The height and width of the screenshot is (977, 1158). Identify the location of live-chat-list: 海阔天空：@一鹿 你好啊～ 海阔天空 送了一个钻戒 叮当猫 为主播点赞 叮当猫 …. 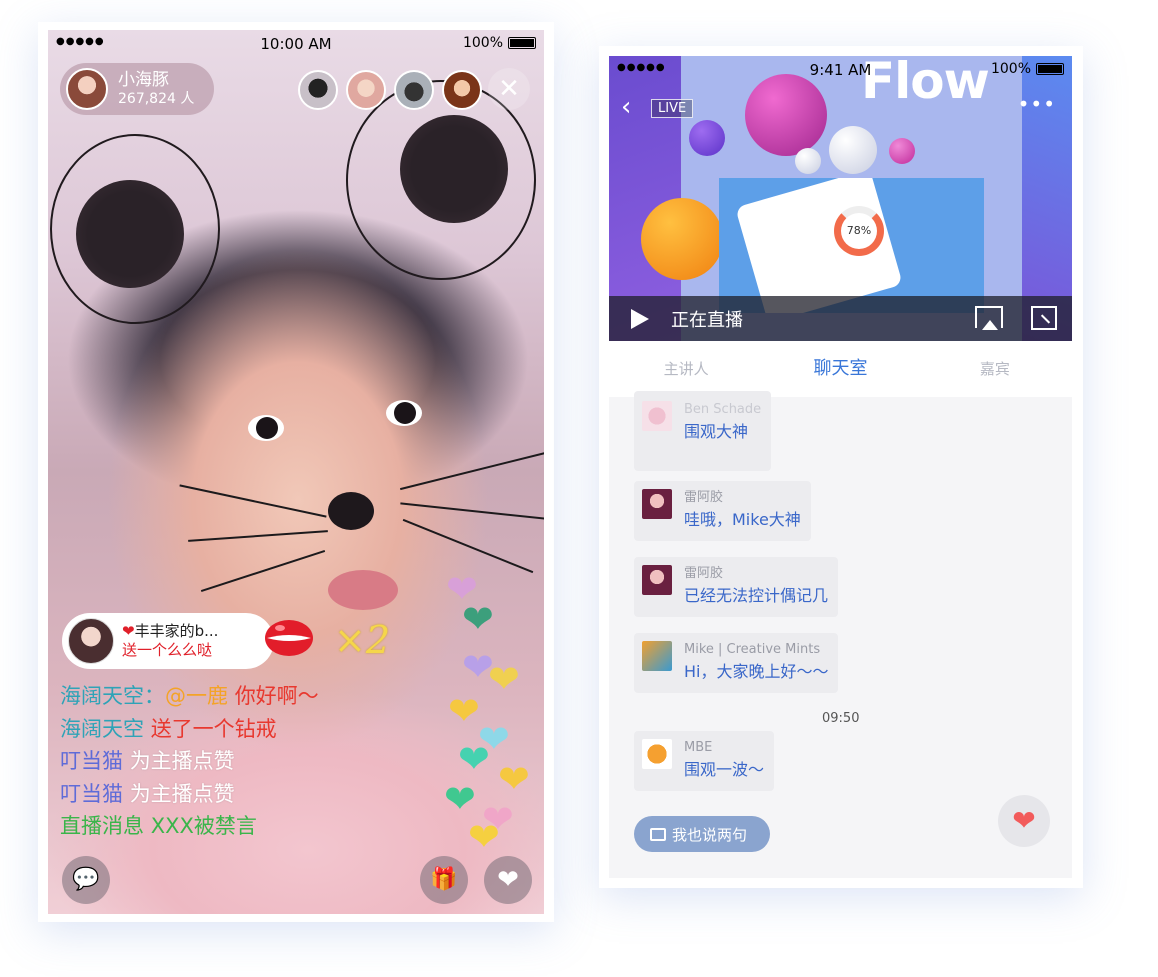
(189, 761).